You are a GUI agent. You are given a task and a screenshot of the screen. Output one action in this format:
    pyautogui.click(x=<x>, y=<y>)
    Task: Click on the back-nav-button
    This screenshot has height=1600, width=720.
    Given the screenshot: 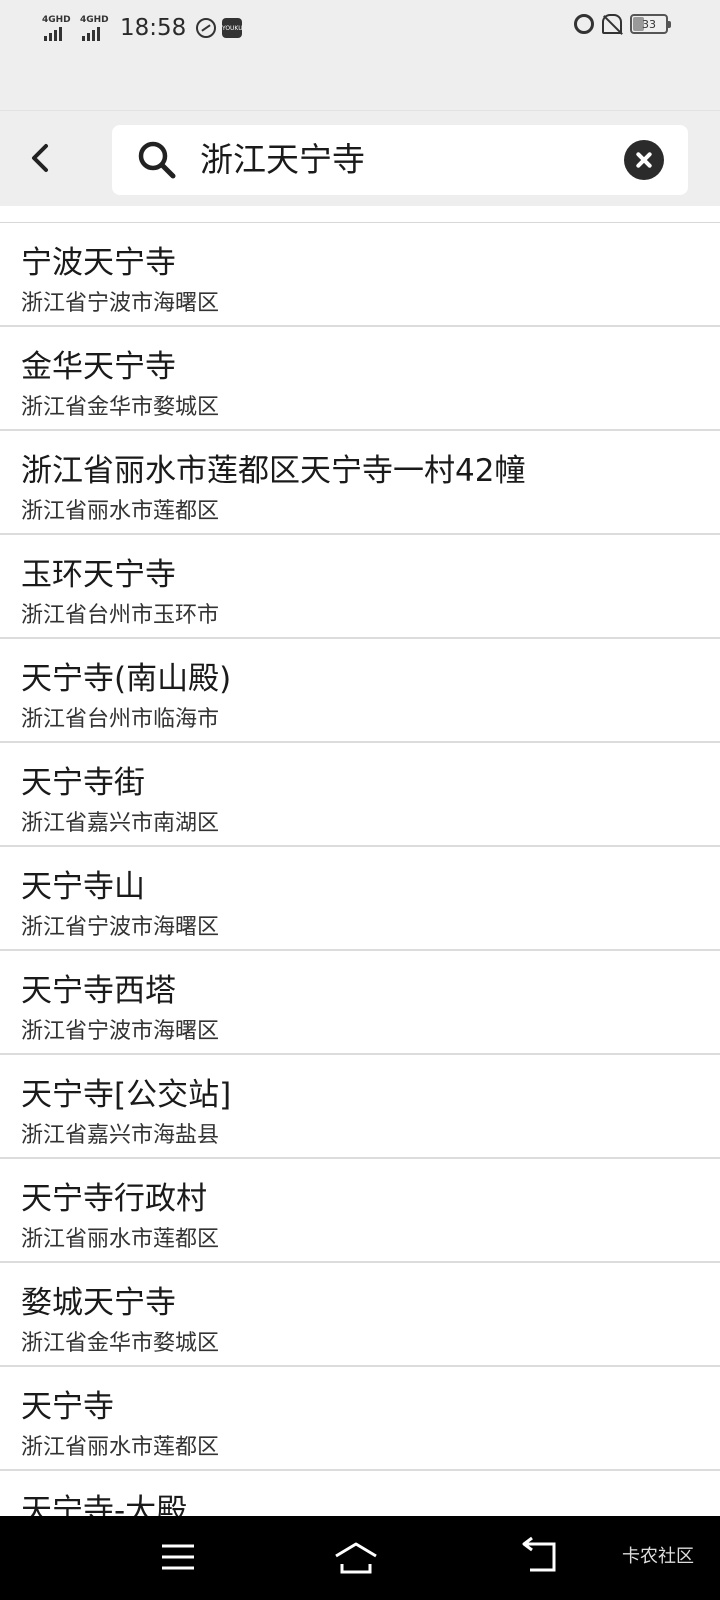 What is the action you would take?
    pyautogui.click(x=548, y=1558)
    